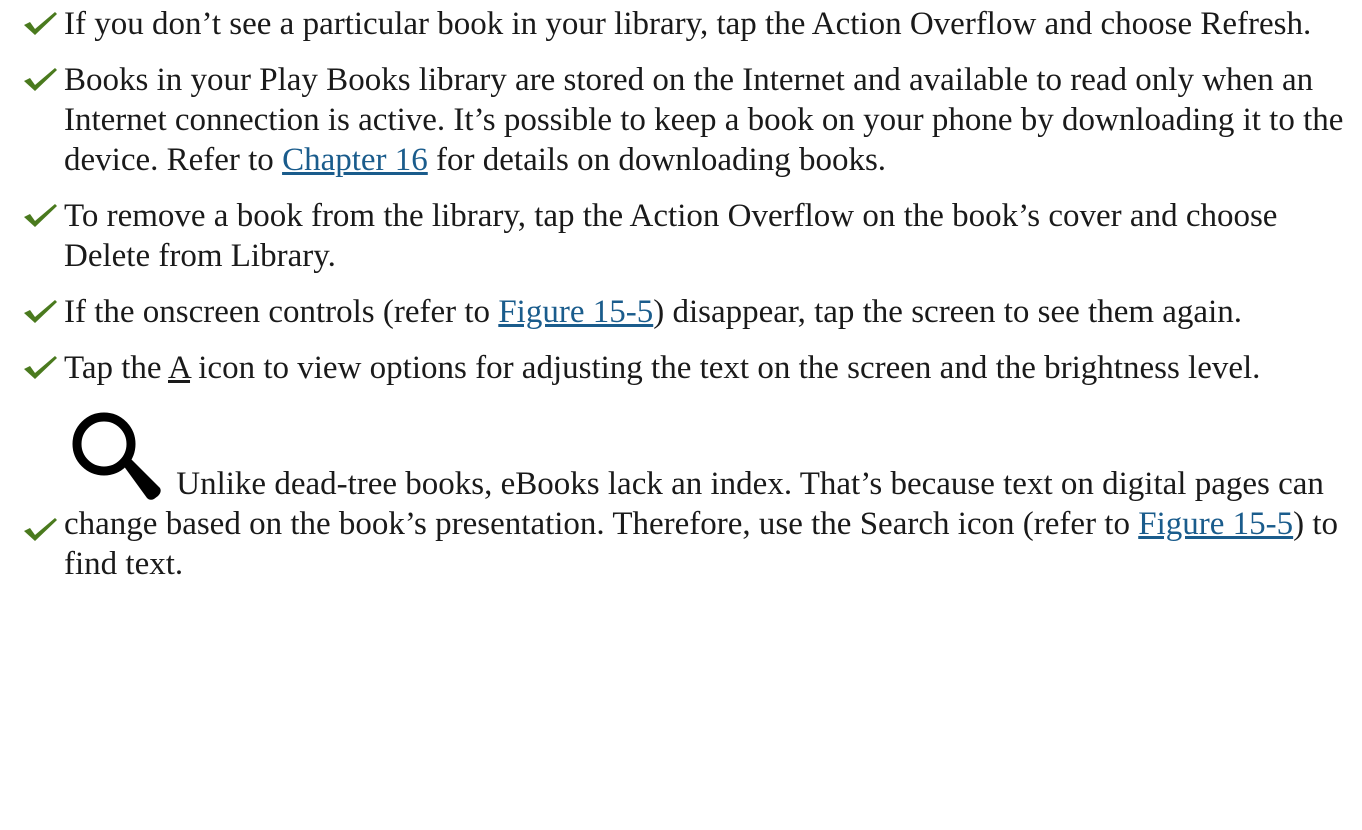 This screenshot has width=1362, height=830. What do you see at coordinates (116, 456) in the screenshot?
I see `search-icon` at bounding box center [116, 456].